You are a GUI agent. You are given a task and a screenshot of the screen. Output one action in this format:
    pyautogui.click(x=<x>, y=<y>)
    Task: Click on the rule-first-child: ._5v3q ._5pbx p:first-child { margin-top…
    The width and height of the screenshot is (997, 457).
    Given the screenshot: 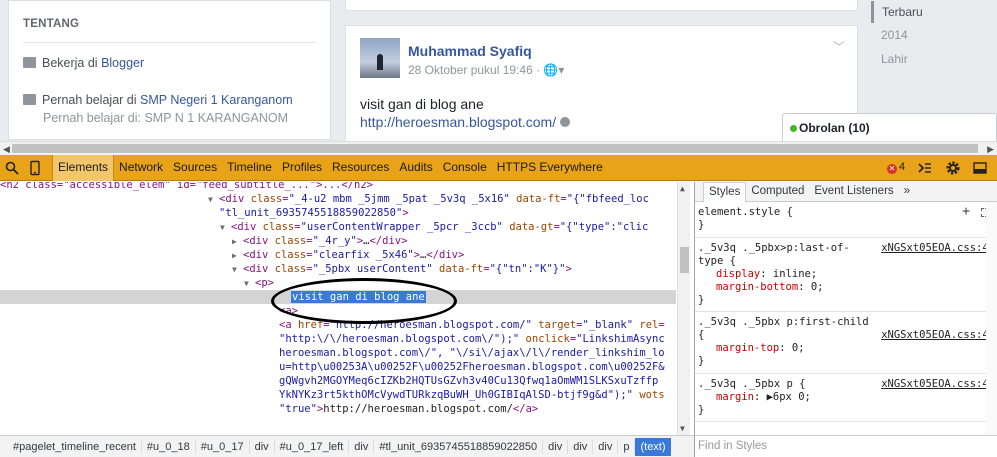 What is the action you would take?
    pyautogui.click(x=846, y=345)
    